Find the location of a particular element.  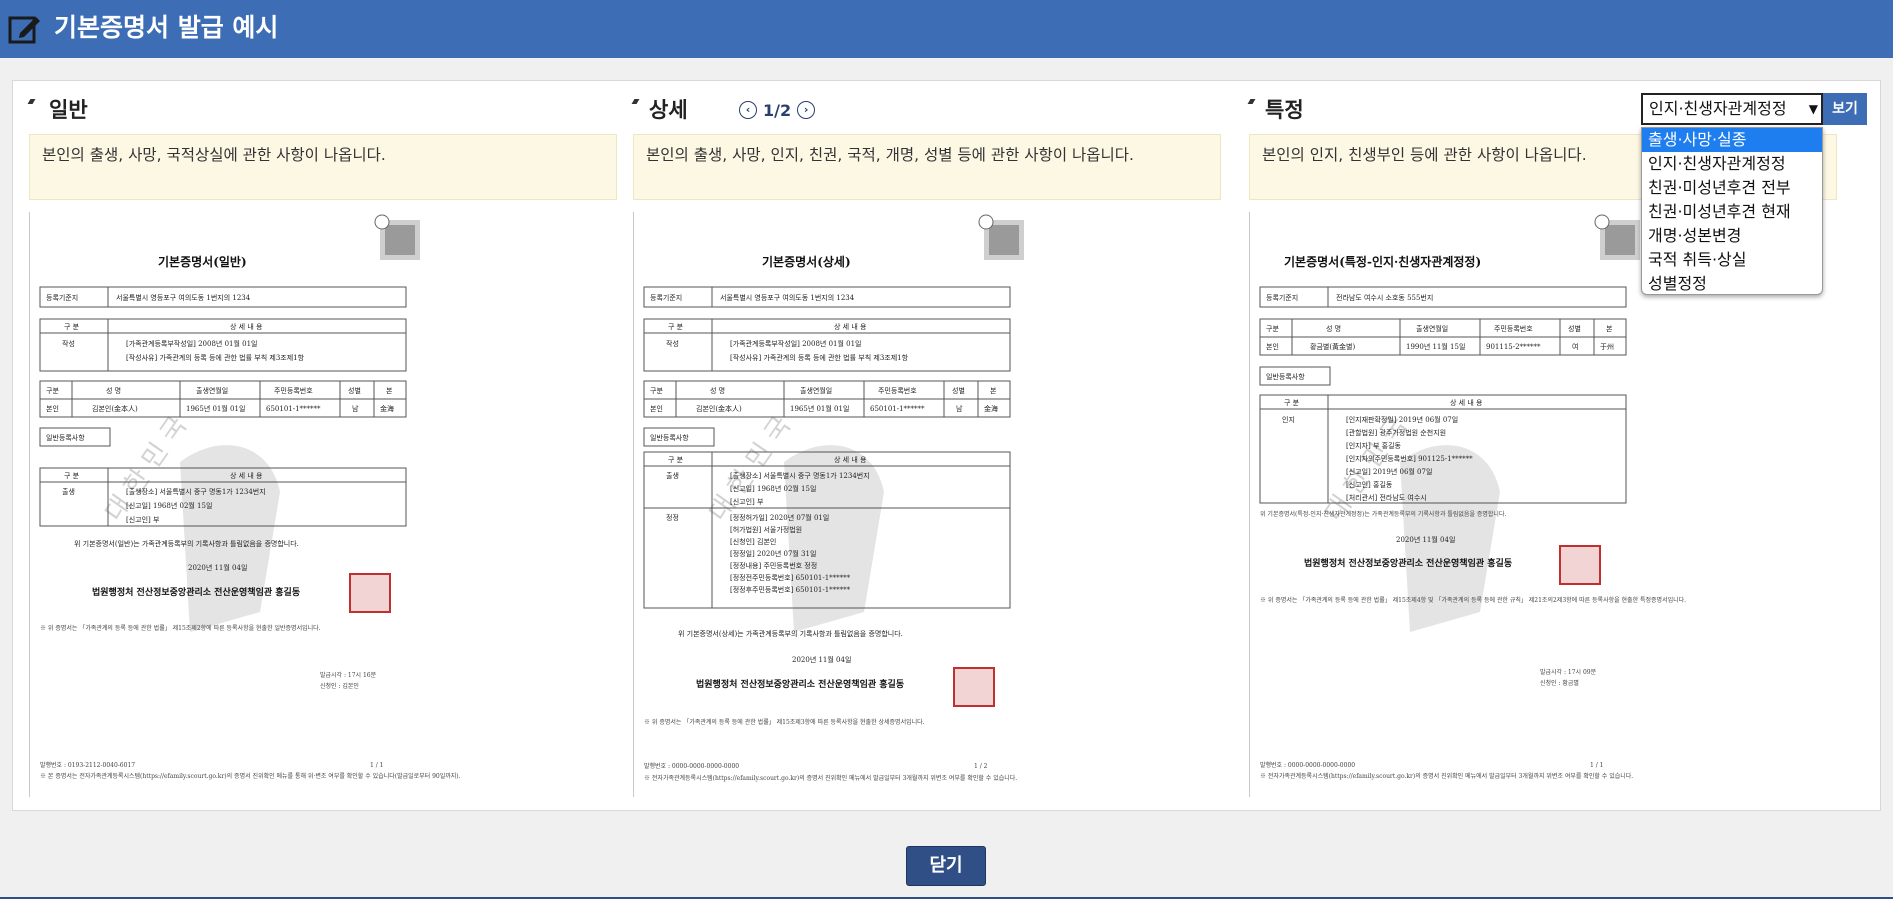

svg-text: 본 is located at coordinates (389, 391).